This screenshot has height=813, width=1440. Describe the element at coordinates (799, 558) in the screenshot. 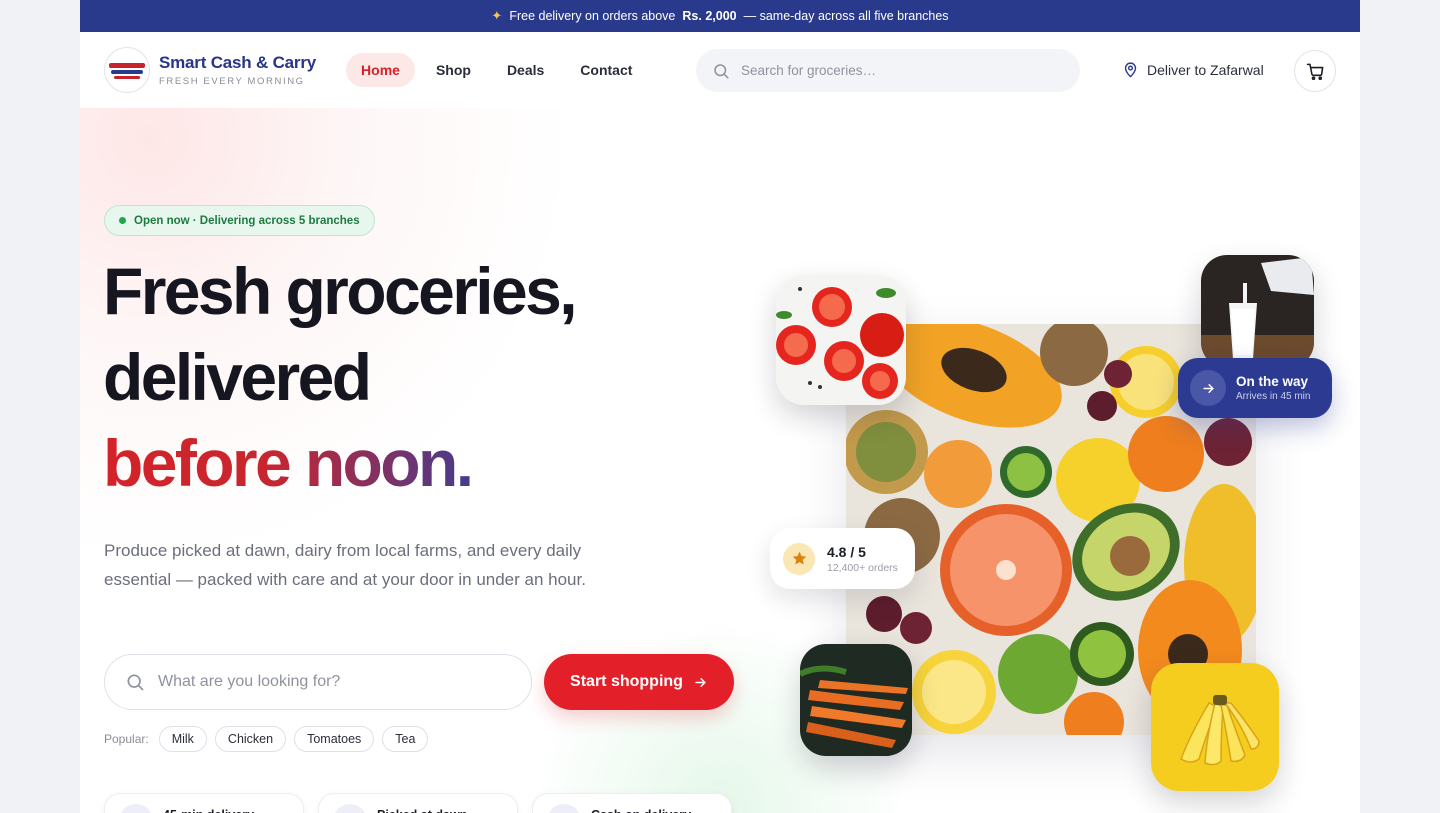

I see `star-icon` at that location.